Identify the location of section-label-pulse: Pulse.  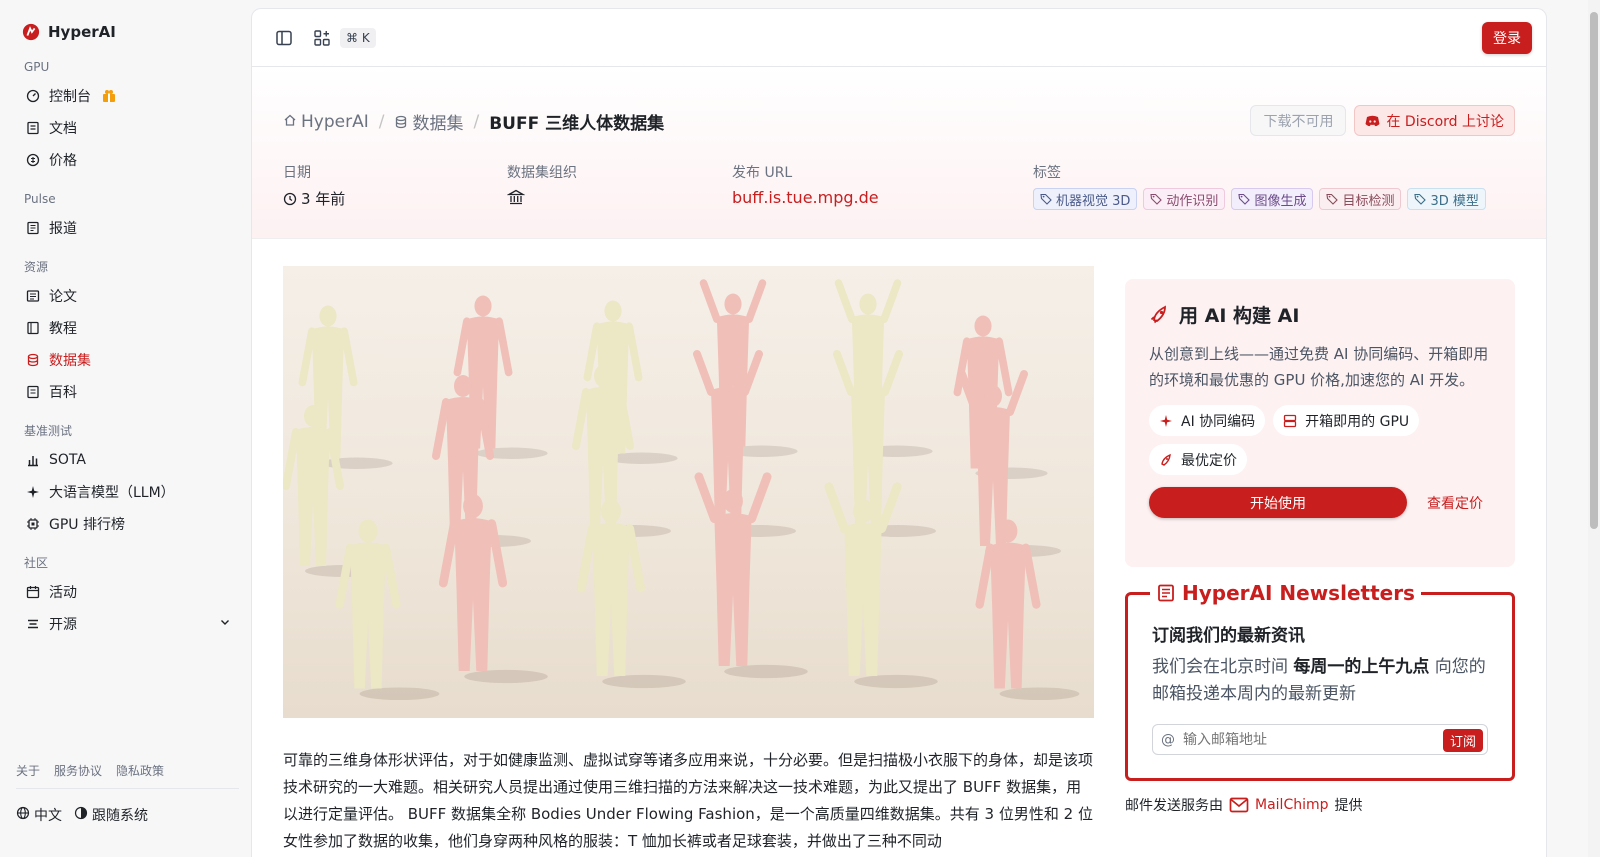
(40, 199).